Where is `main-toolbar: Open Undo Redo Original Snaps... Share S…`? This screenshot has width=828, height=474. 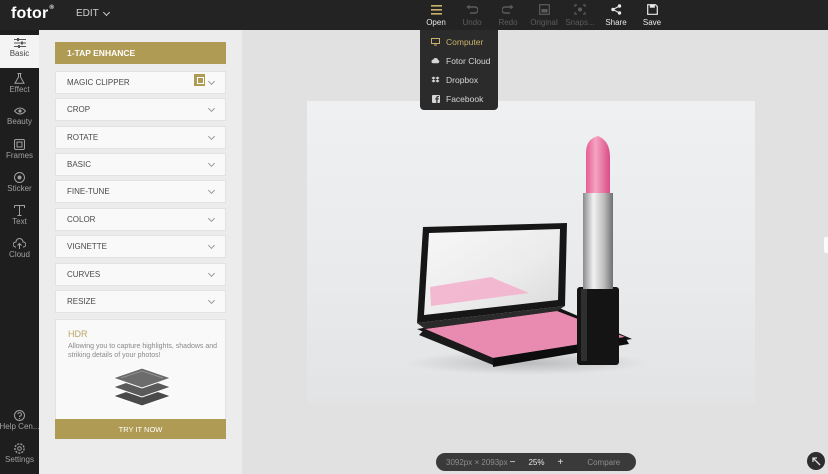
main-toolbar: Open Undo Redo Original Snaps... Share S… is located at coordinates (544, 16).